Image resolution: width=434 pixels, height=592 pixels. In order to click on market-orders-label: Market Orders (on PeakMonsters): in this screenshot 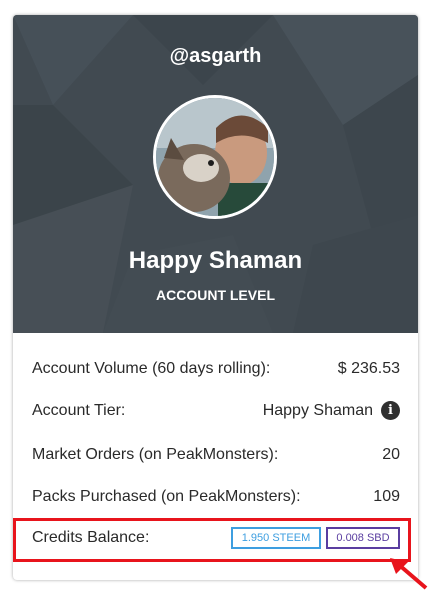, I will do `click(155, 454)`.